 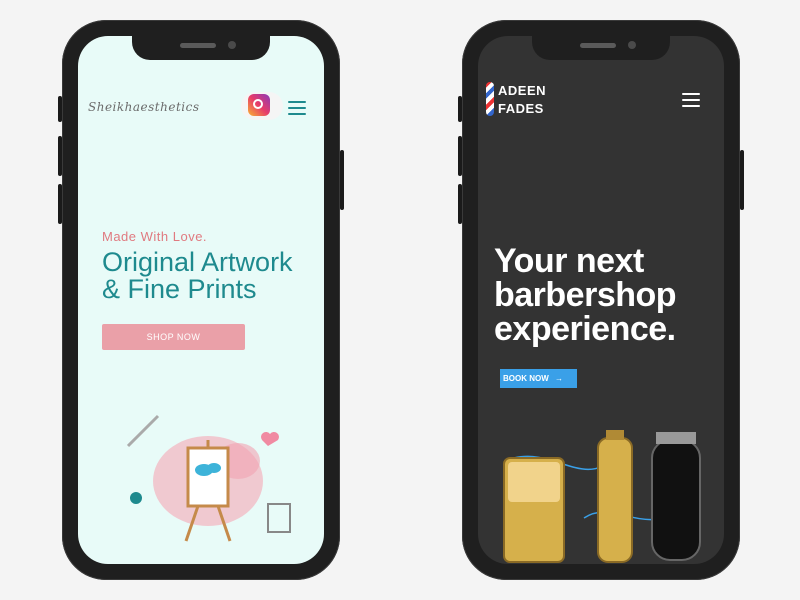 I want to click on brand-logo-line1: ADEEN, so click(x=522, y=90).